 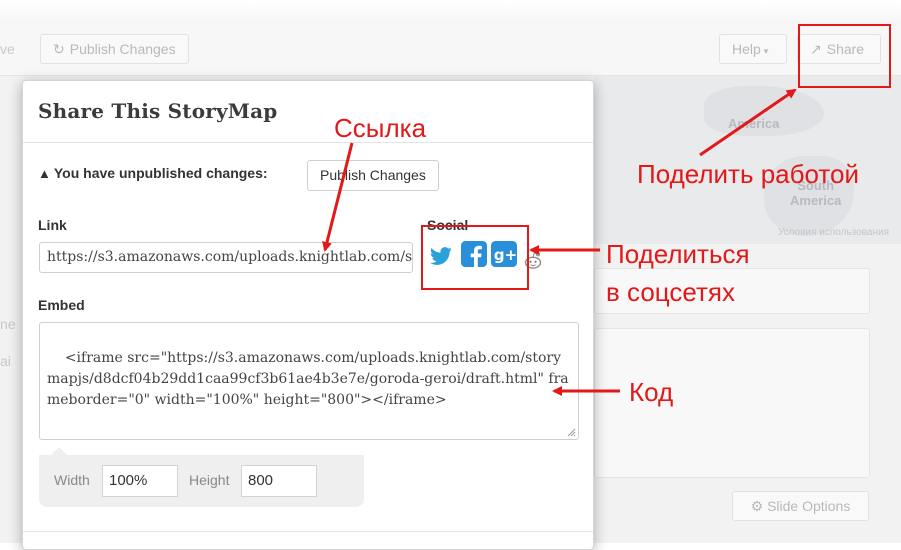 I want to click on unpublished-warning: ▲ You have unpublished changes:, so click(x=153, y=173).